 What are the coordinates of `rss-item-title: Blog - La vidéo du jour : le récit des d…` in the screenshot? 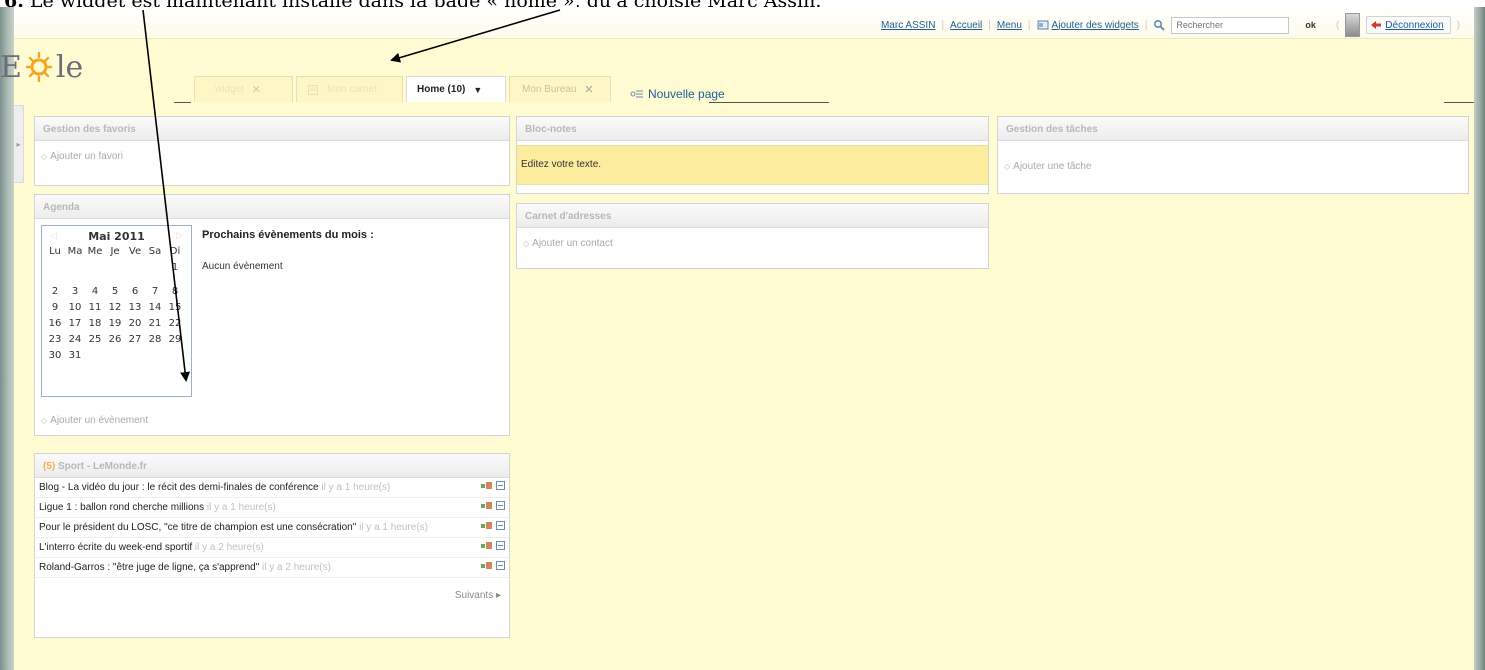 It's located at (179, 487).